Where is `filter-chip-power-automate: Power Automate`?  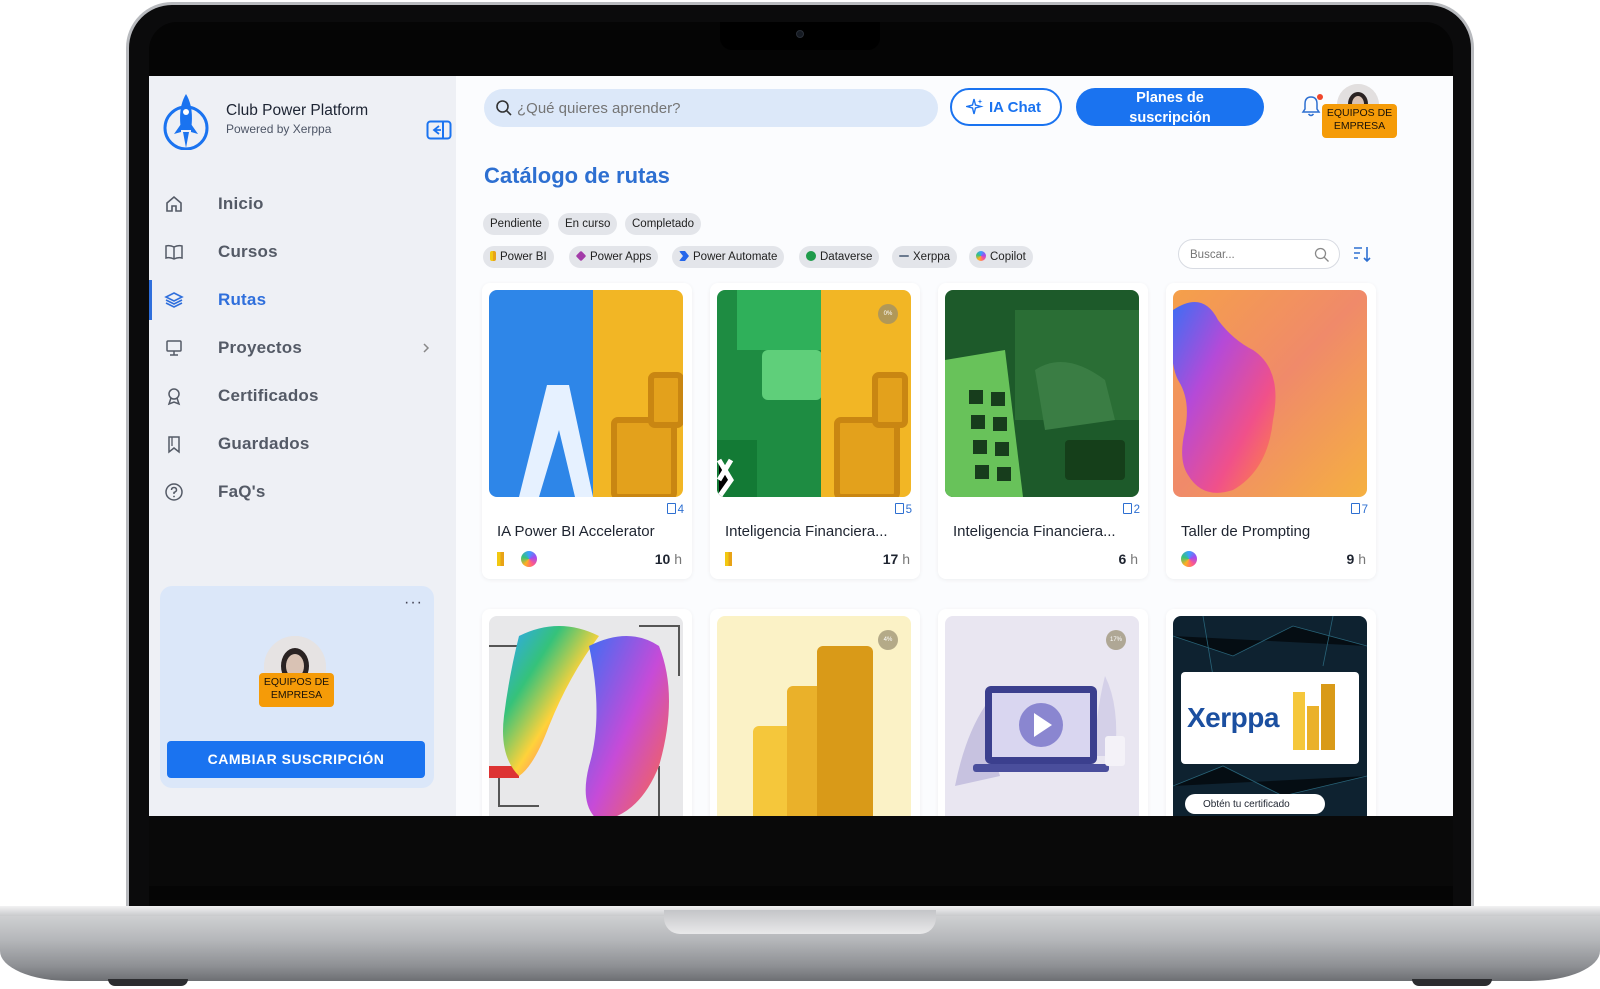
filter-chip-power-automate: Power Automate is located at coordinates (728, 257).